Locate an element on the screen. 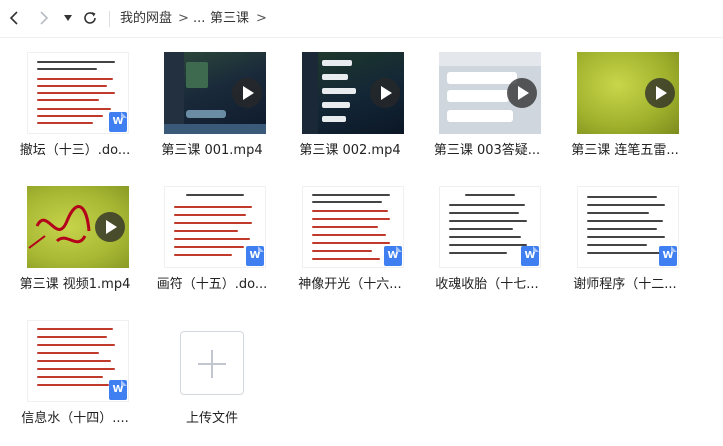 The width and height of the screenshot is (723, 446). toolbar: 我的网盘 > ... 第三课 > is located at coordinates (361, 19).